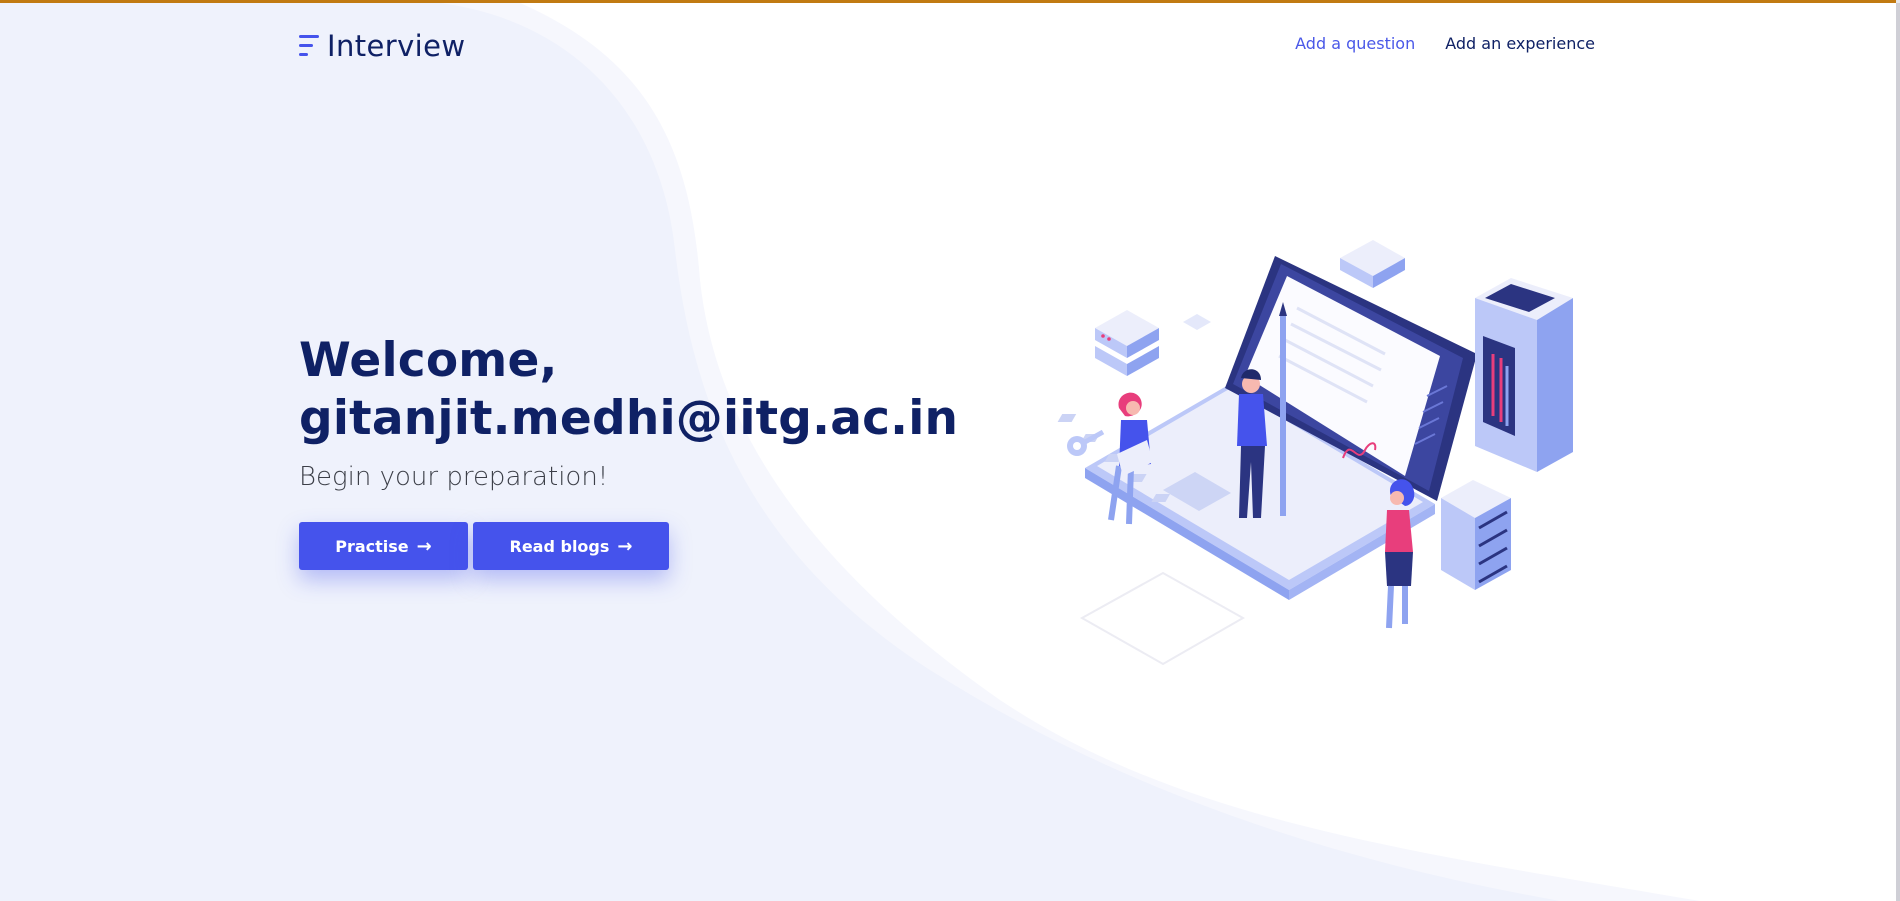 This screenshot has width=1900, height=901. What do you see at coordinates (428, 360) in the screenshot?
I see `welcome-text: Welcome,` at bounding box center [428, 360].